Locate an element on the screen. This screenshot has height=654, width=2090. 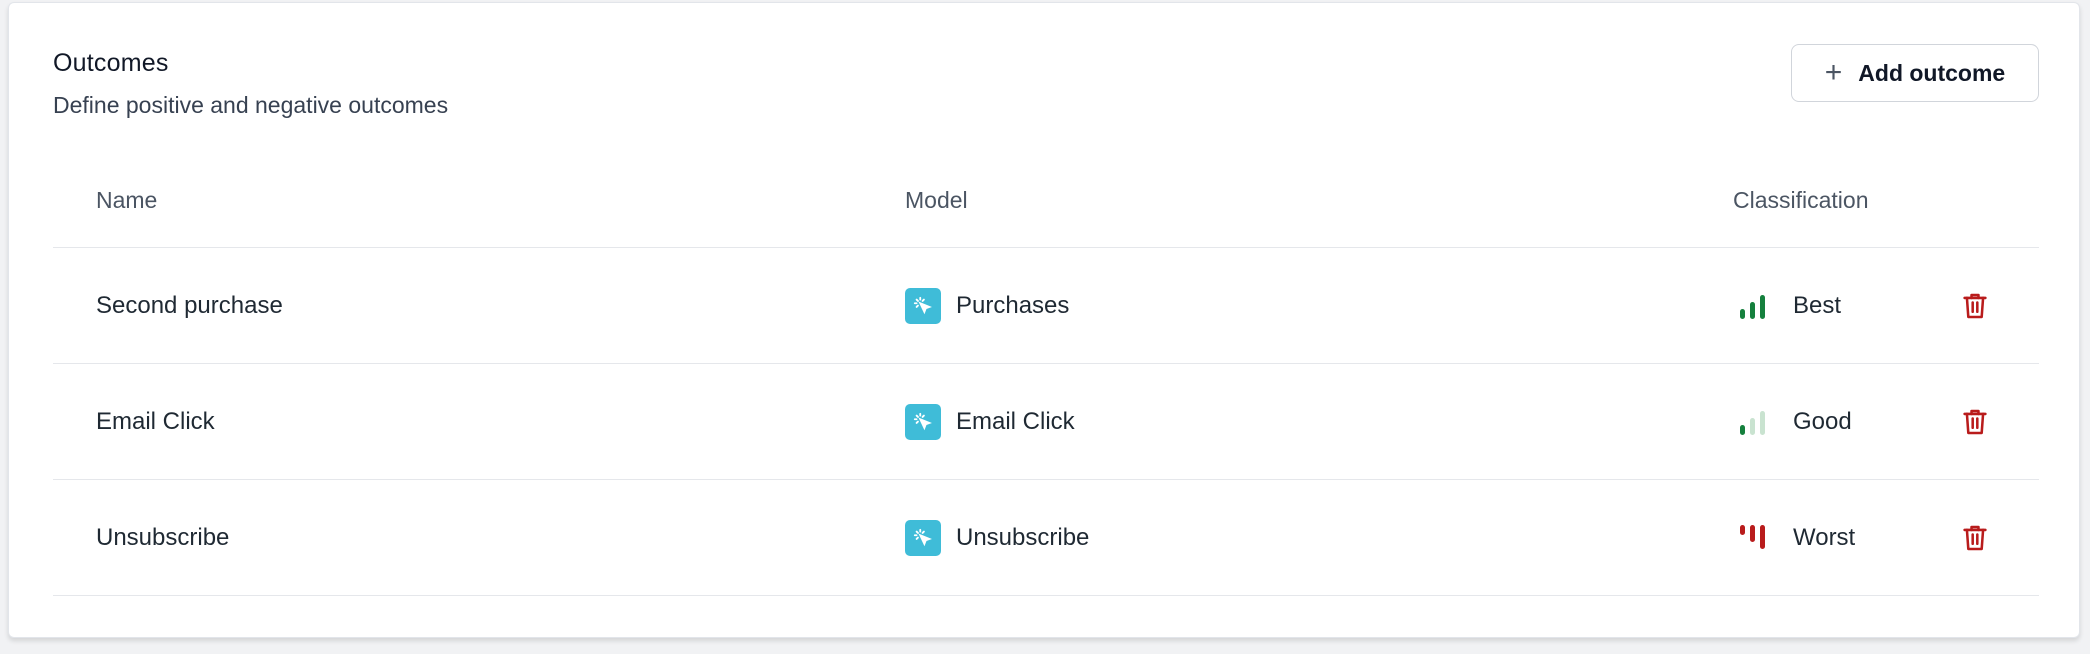
column-header-model: Model is located at coordinates (936, 200).